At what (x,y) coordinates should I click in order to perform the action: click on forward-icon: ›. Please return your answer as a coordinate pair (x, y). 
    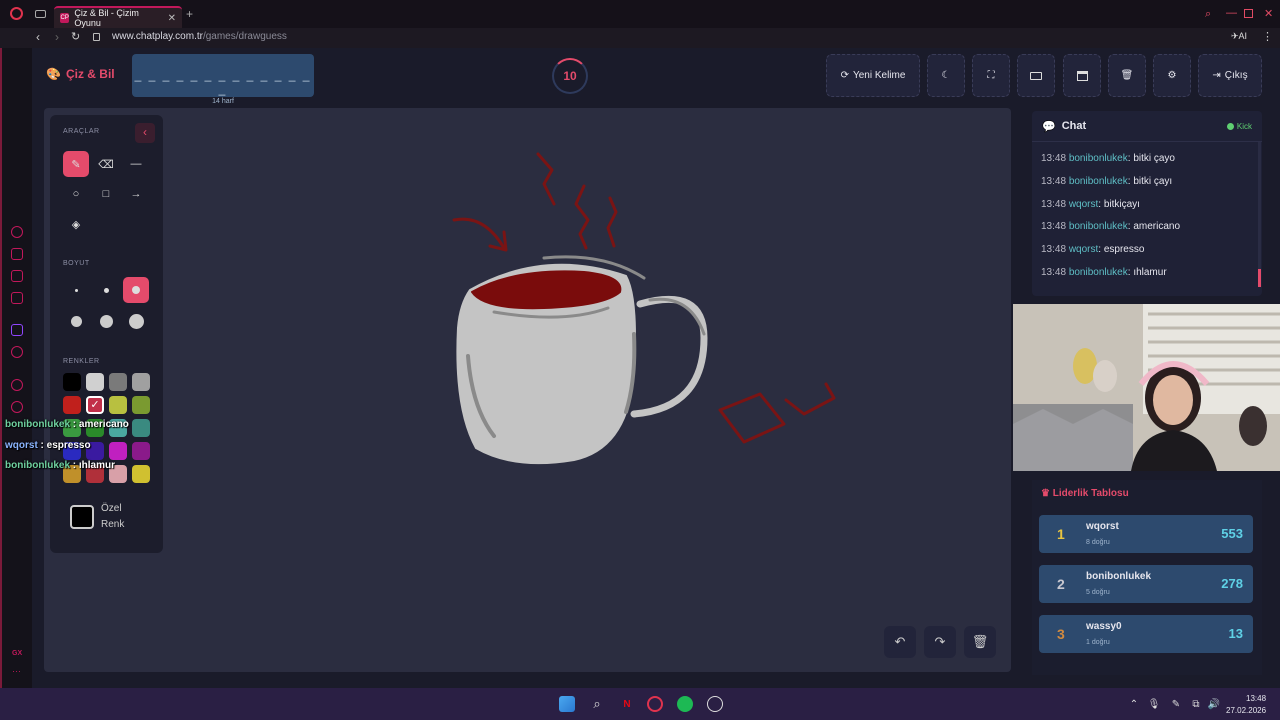
    Looking at the image, I should click on (57, 37).